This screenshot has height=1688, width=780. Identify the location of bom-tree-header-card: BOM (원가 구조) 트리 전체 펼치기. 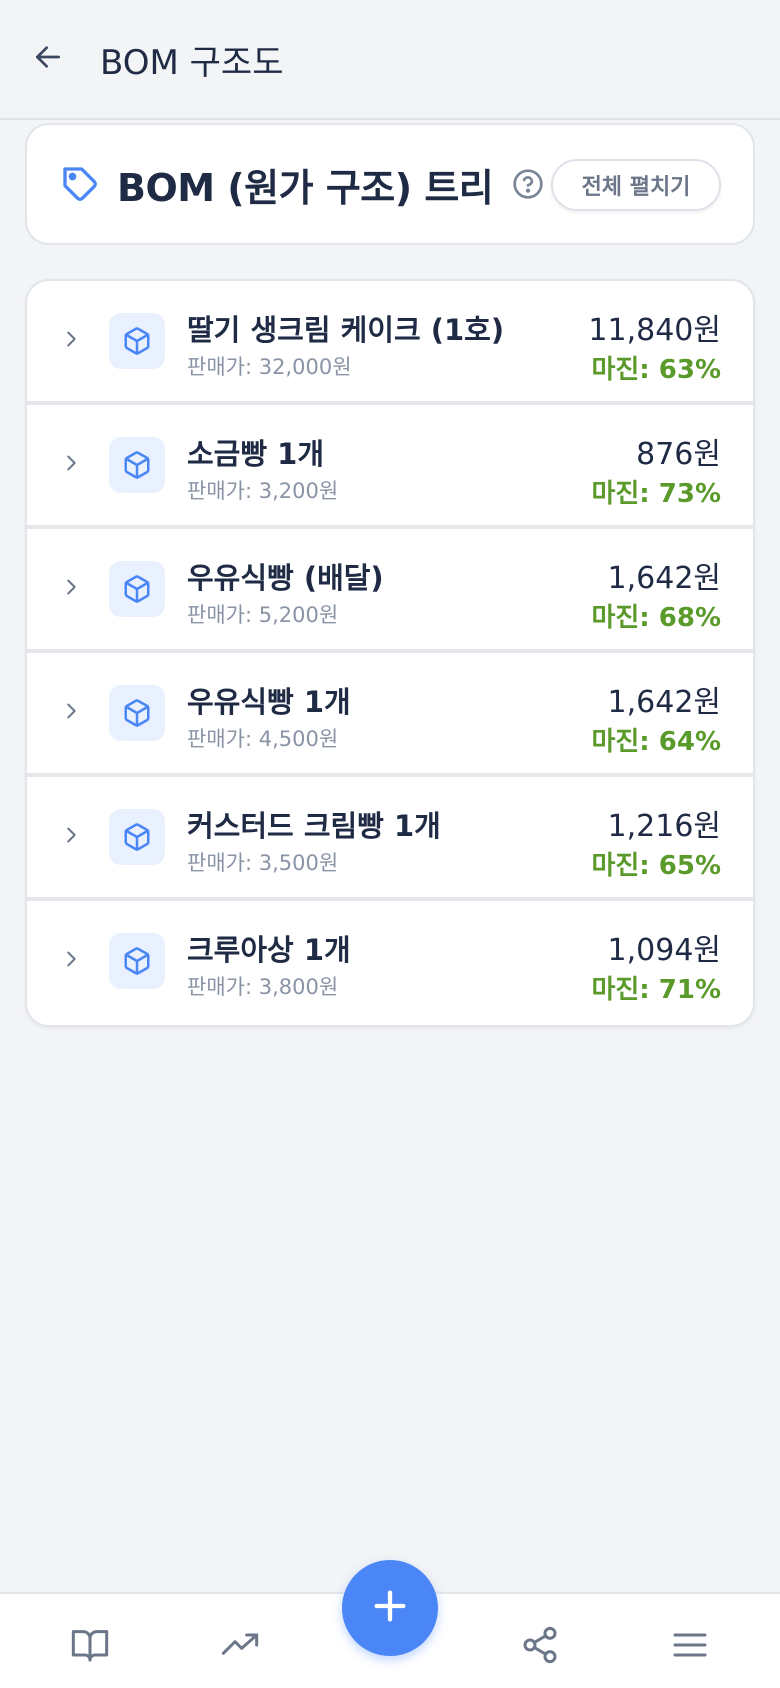
(390, 184).